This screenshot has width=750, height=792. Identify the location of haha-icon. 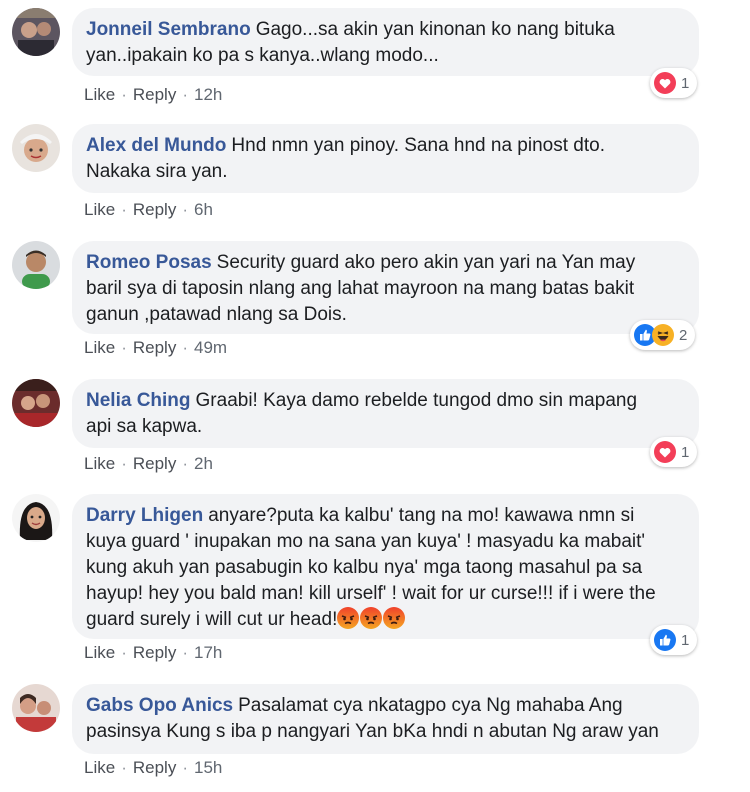
(663, 335).